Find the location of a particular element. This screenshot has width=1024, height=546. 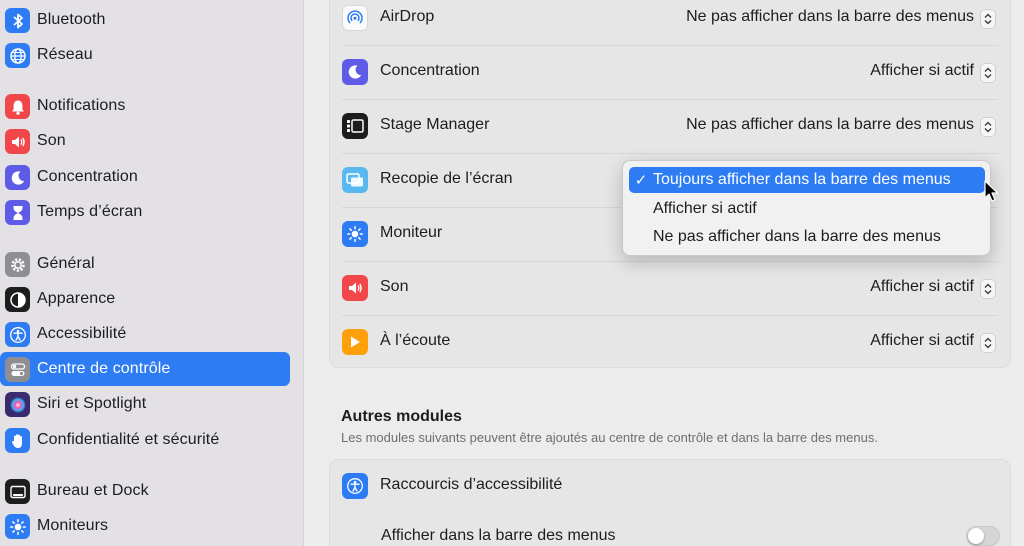

module-label: AirDrop is located at coordinates (407, 16).